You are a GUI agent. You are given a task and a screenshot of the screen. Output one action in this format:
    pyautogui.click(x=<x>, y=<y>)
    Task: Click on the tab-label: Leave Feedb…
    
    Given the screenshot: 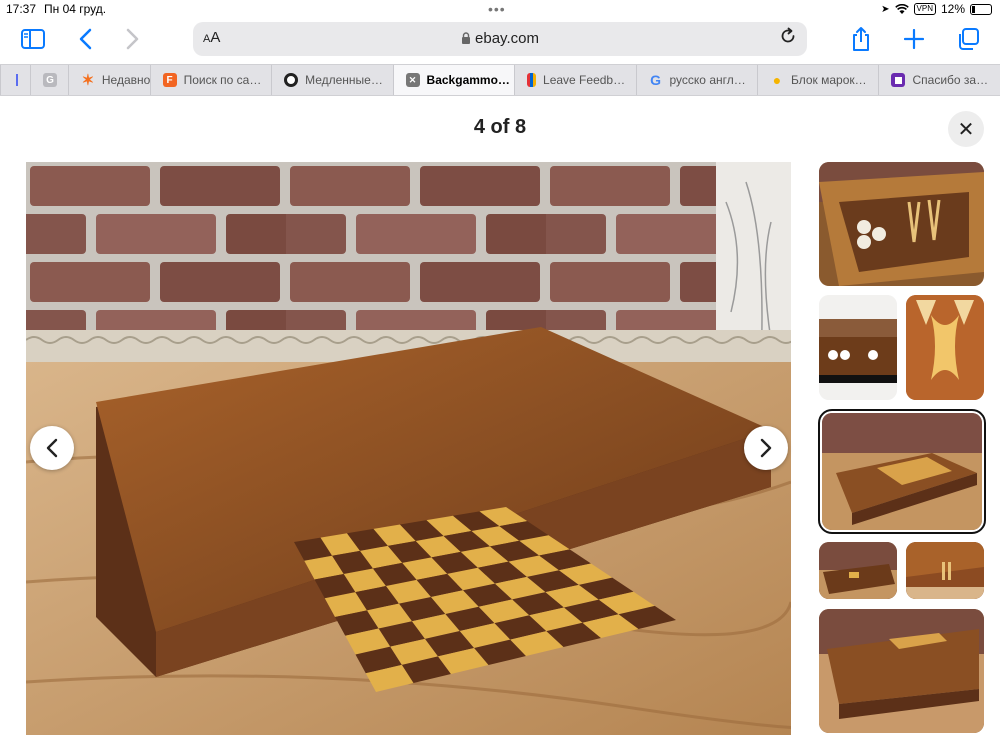 What is the action you would take?
    pyautogui.click(x=584, y=80)
    